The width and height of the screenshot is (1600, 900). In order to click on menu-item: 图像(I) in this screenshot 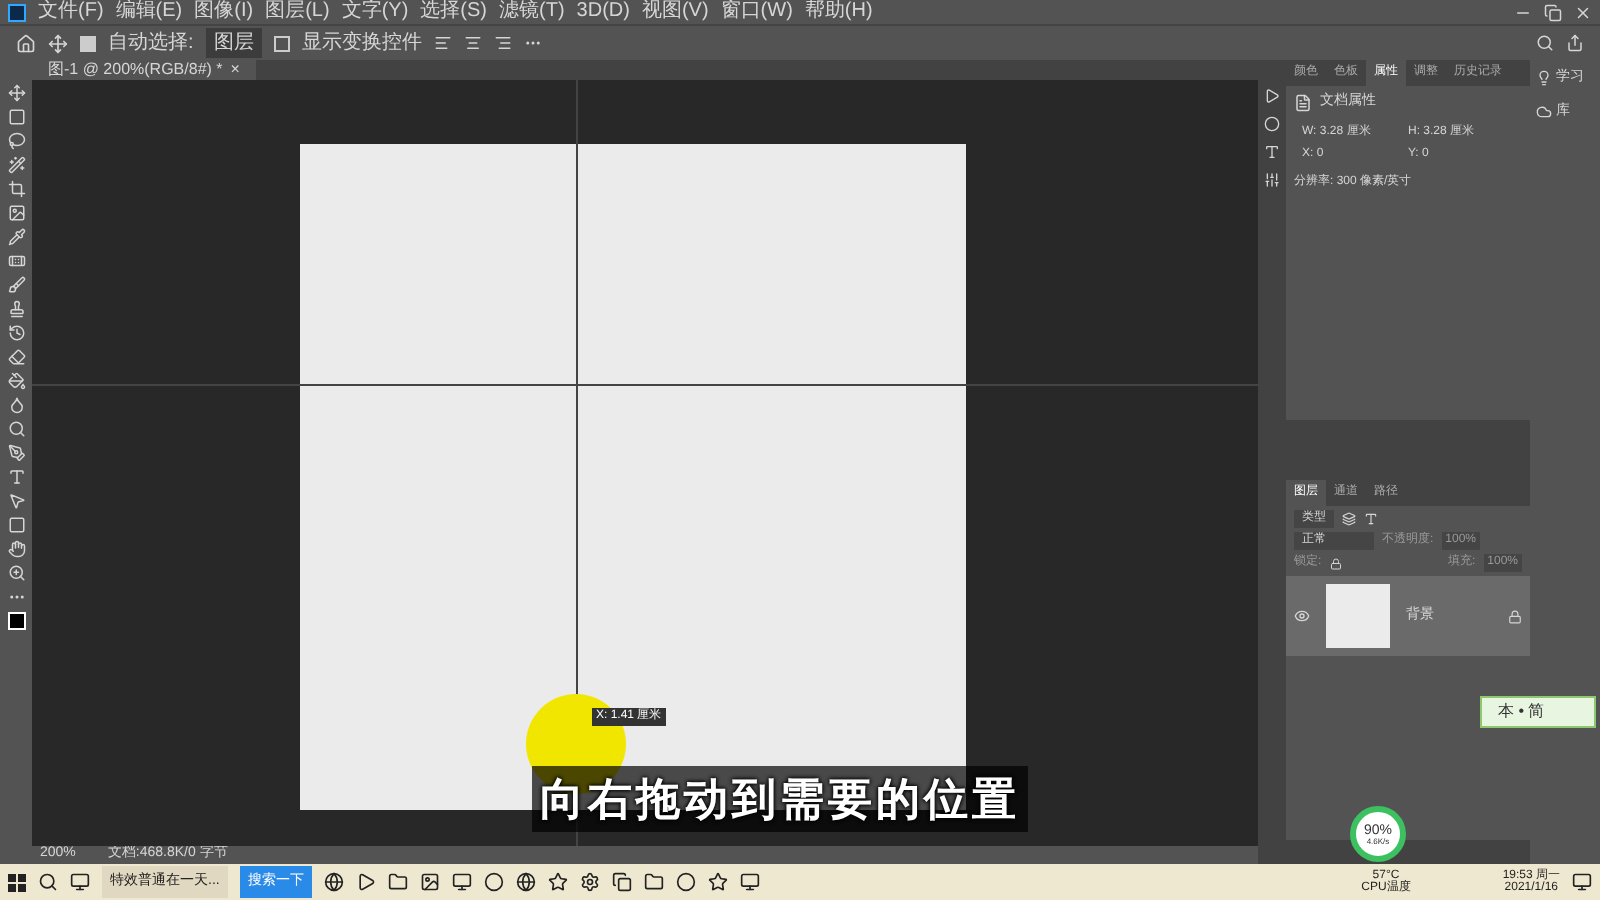, I will do `click(224, 12)`.